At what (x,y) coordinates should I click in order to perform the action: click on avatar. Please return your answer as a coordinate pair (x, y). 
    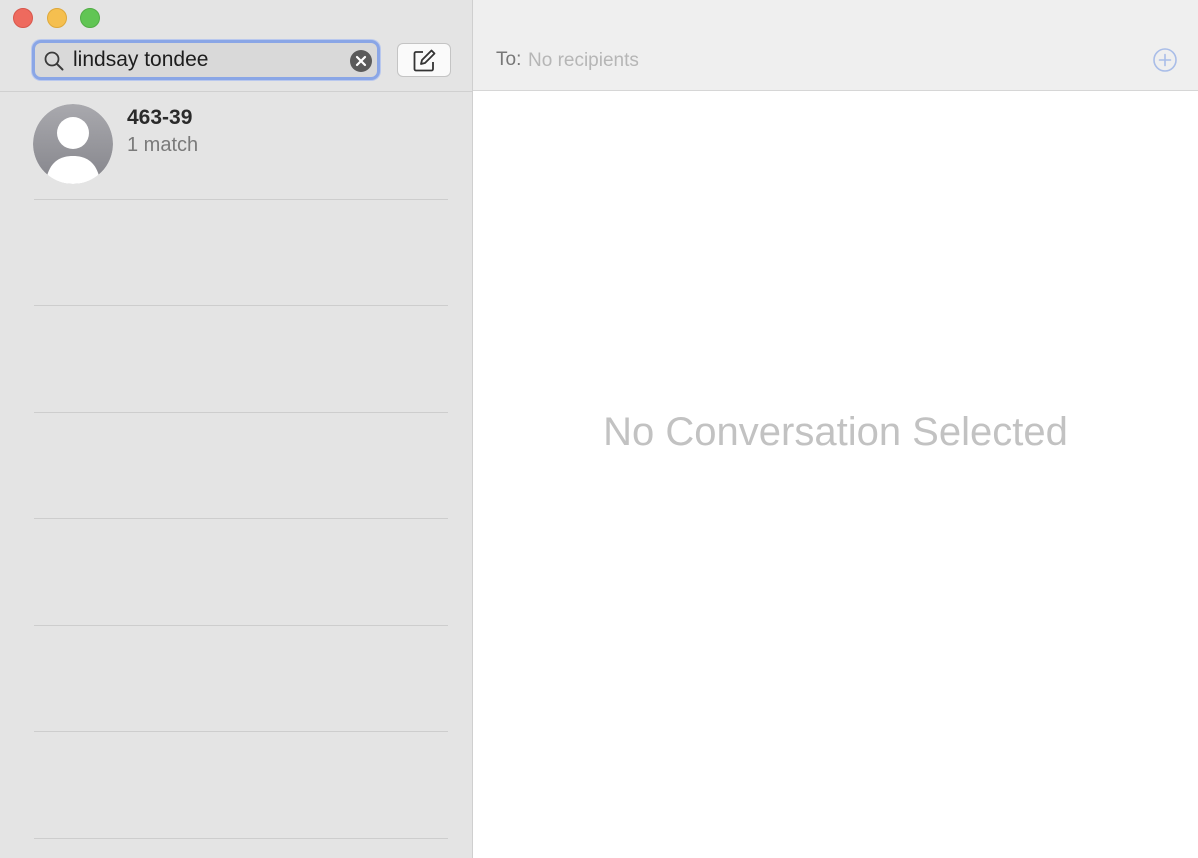
    Looking at the image, I should click on (73, 144).